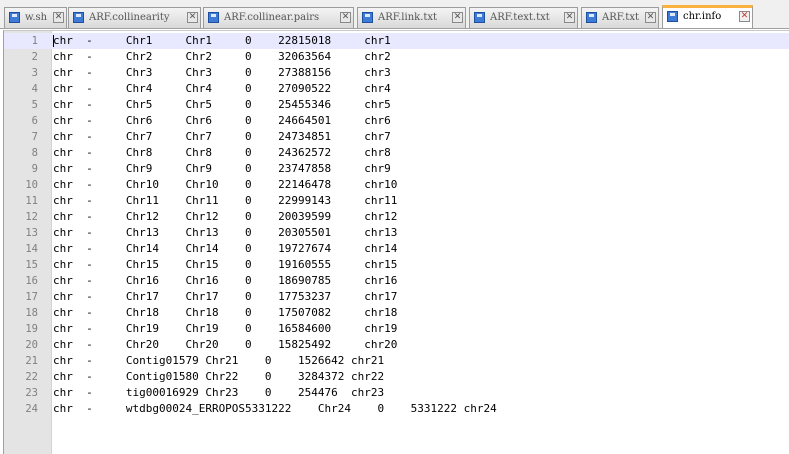  What do you see at coordinates (34, 73) in the screenshot?
I see `line-number: 3` at bounding box center [34, 73].